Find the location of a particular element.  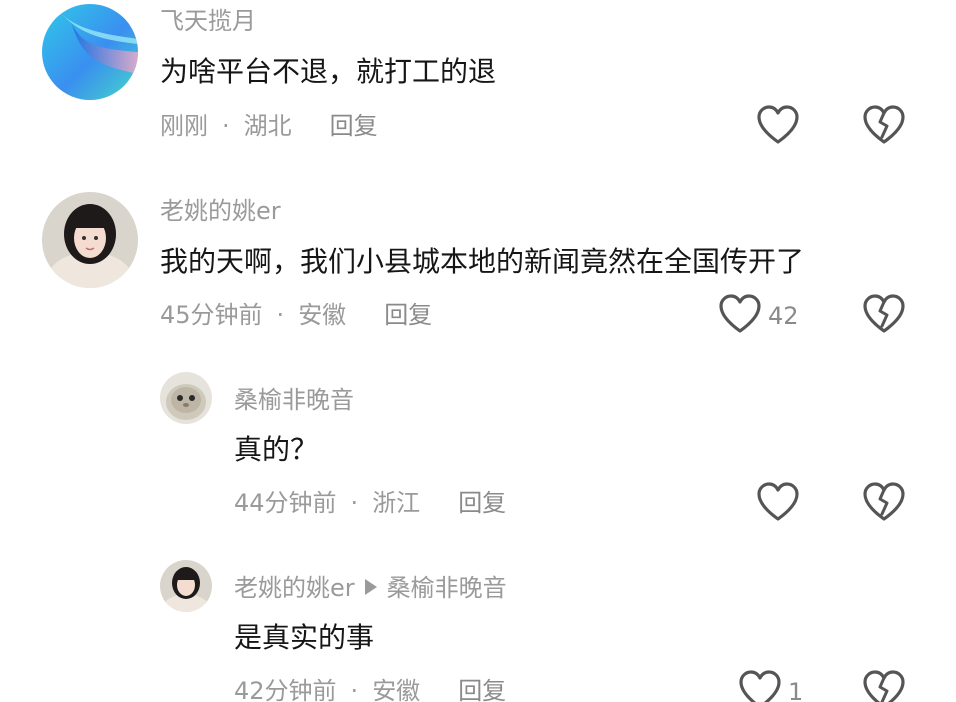

like-count: 1 is located at coordinates (796, 690).